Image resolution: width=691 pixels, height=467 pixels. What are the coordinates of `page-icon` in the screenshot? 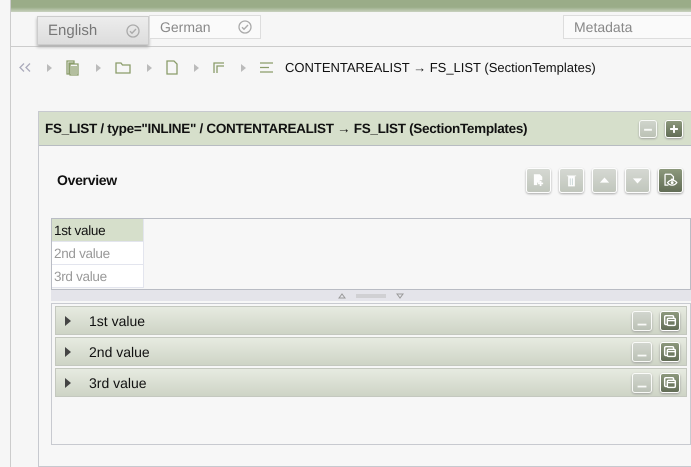 It's located at (172, 68).